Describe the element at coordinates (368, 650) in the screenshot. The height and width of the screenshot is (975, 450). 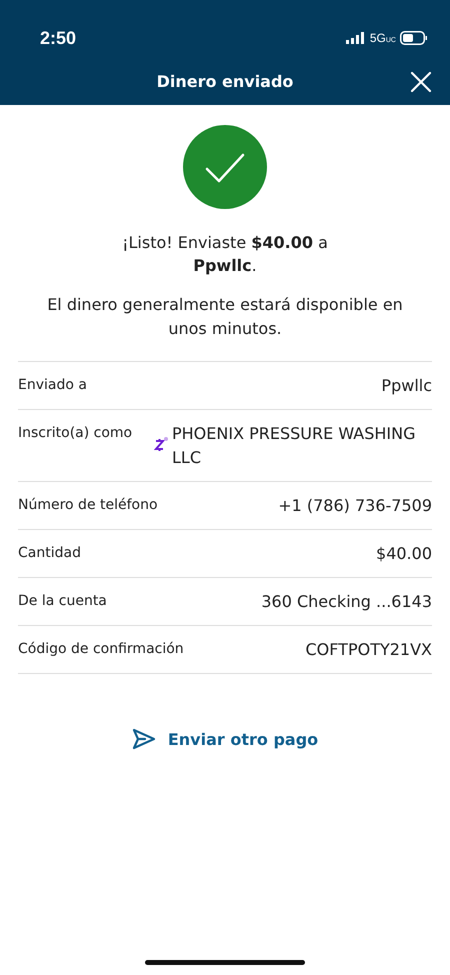
I see `detail-value: COFTPOTY21VX` at that location.